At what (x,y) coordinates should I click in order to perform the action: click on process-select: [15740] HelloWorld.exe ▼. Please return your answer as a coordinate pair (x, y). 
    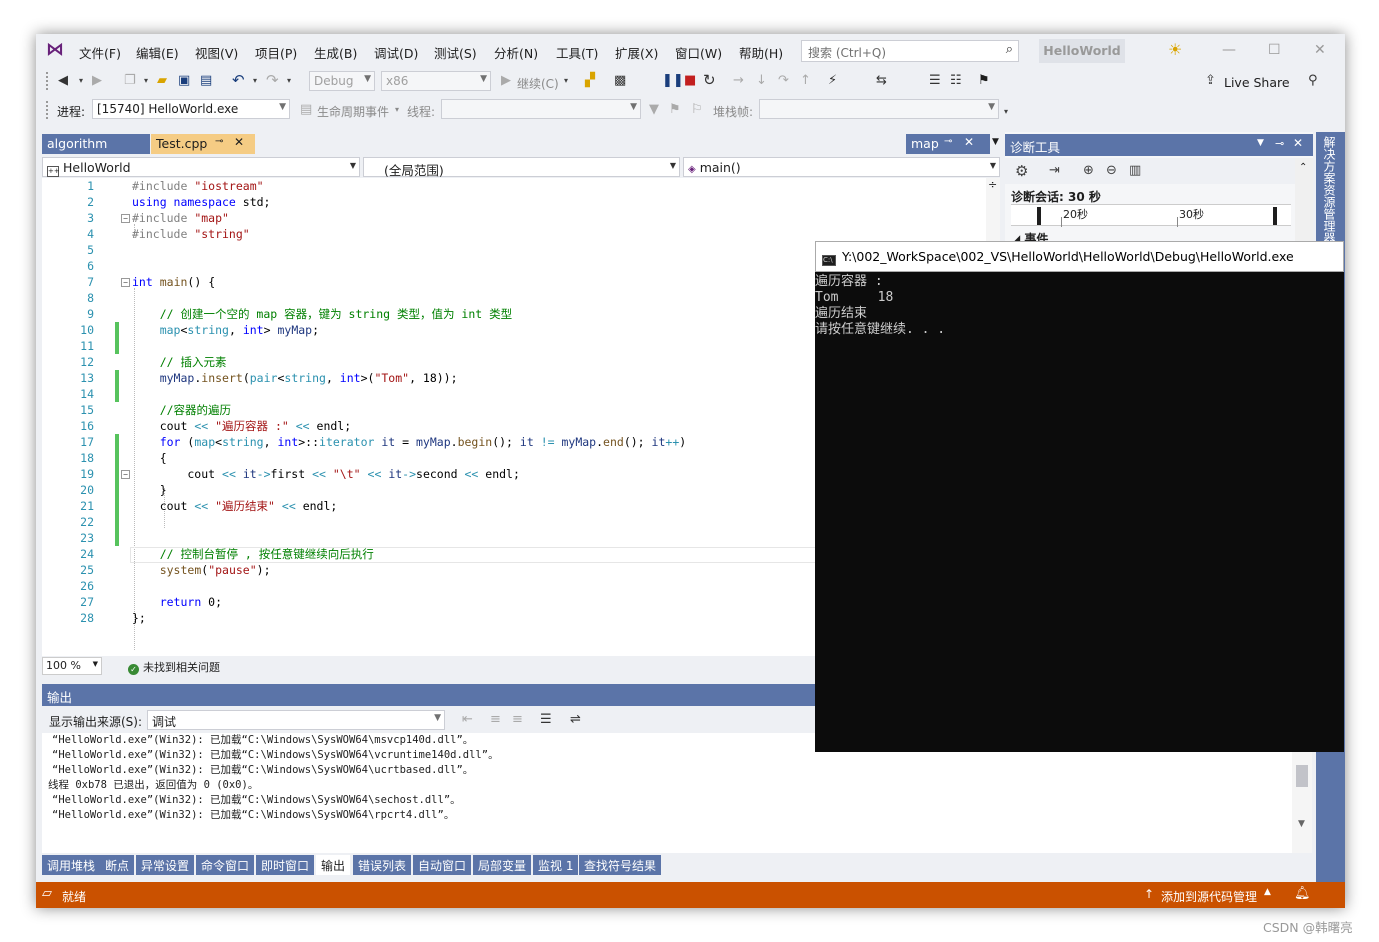
    Looking at the image, I should click on (191, 109).